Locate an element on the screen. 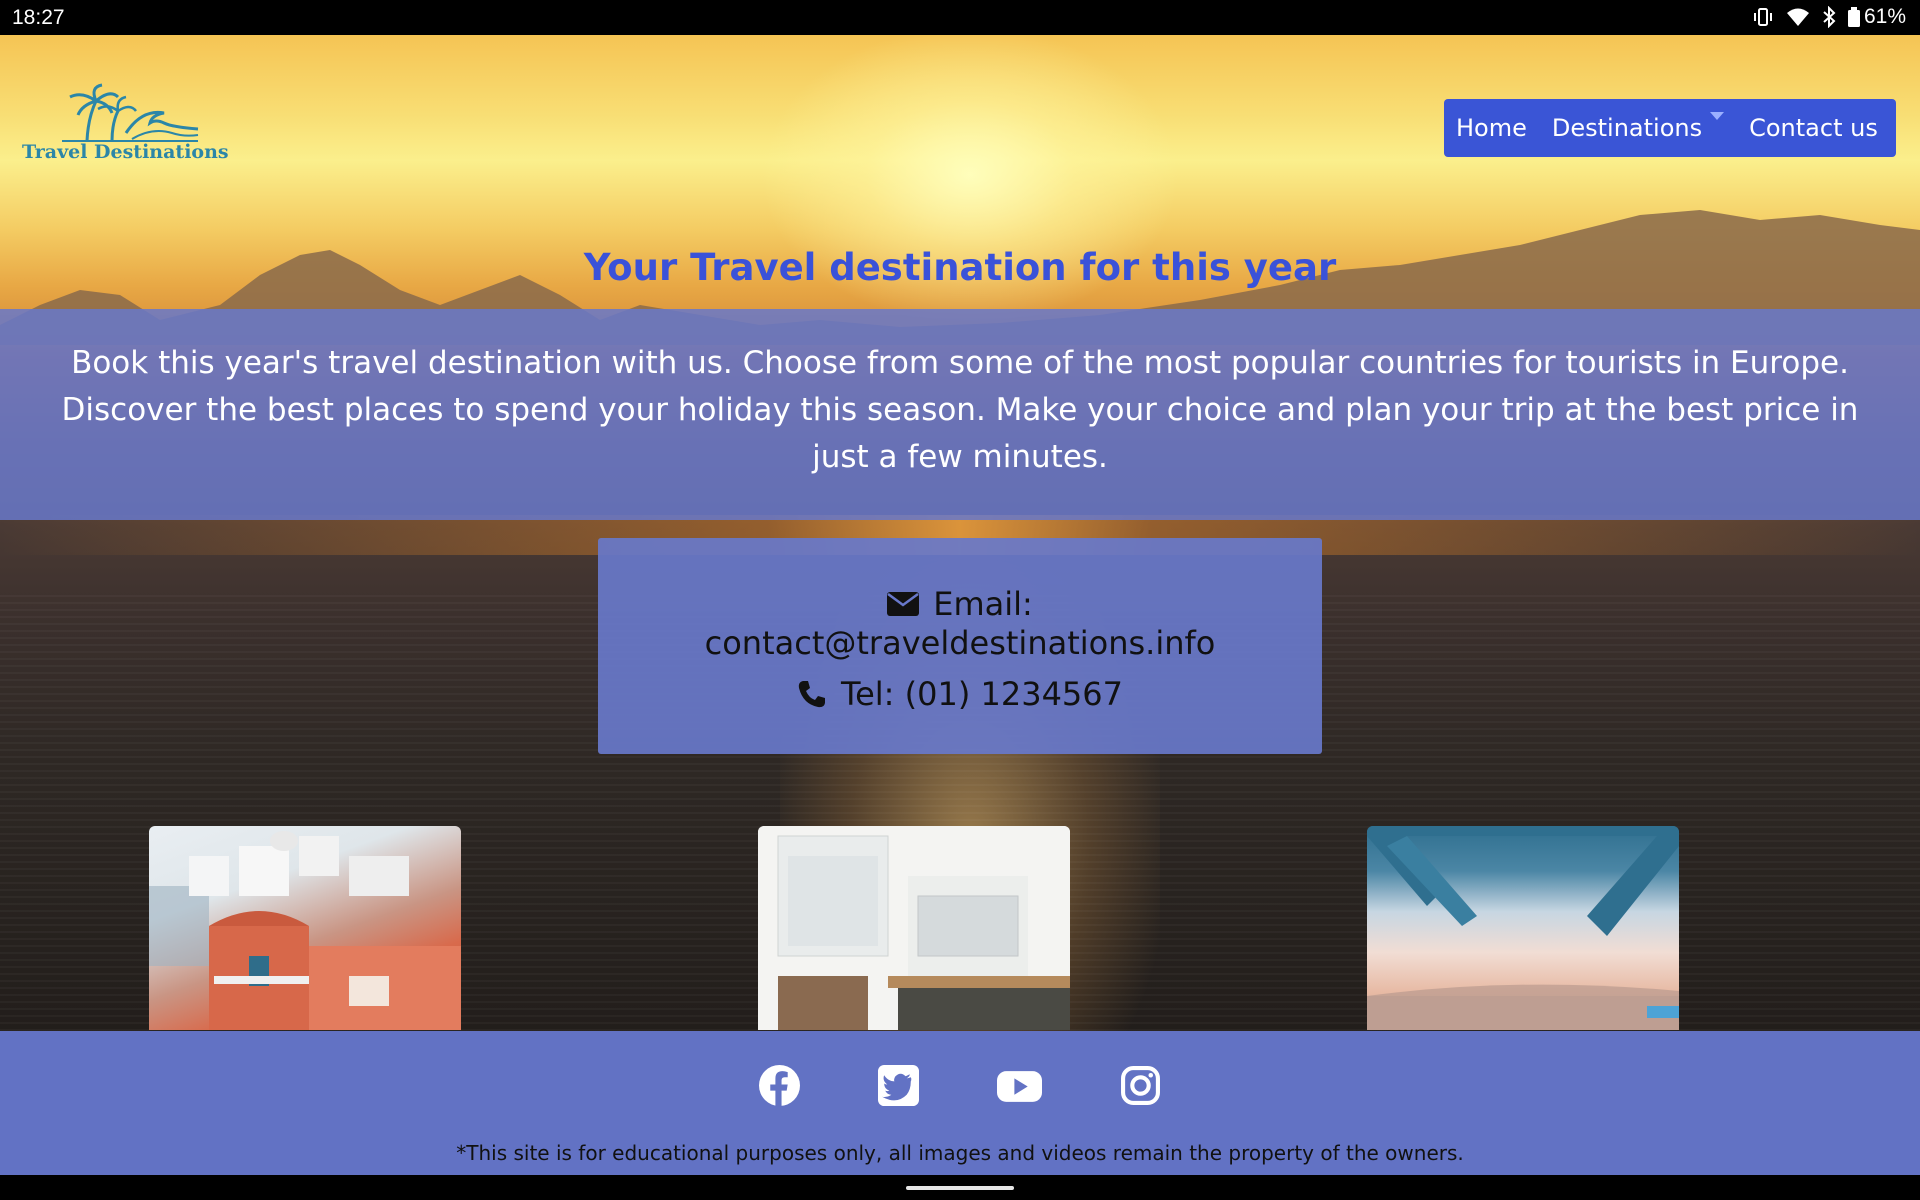 Image resolution: width=1920 pixels, height=1200 pixels. status-icons: 61% is located at coordinates (1829, 17).